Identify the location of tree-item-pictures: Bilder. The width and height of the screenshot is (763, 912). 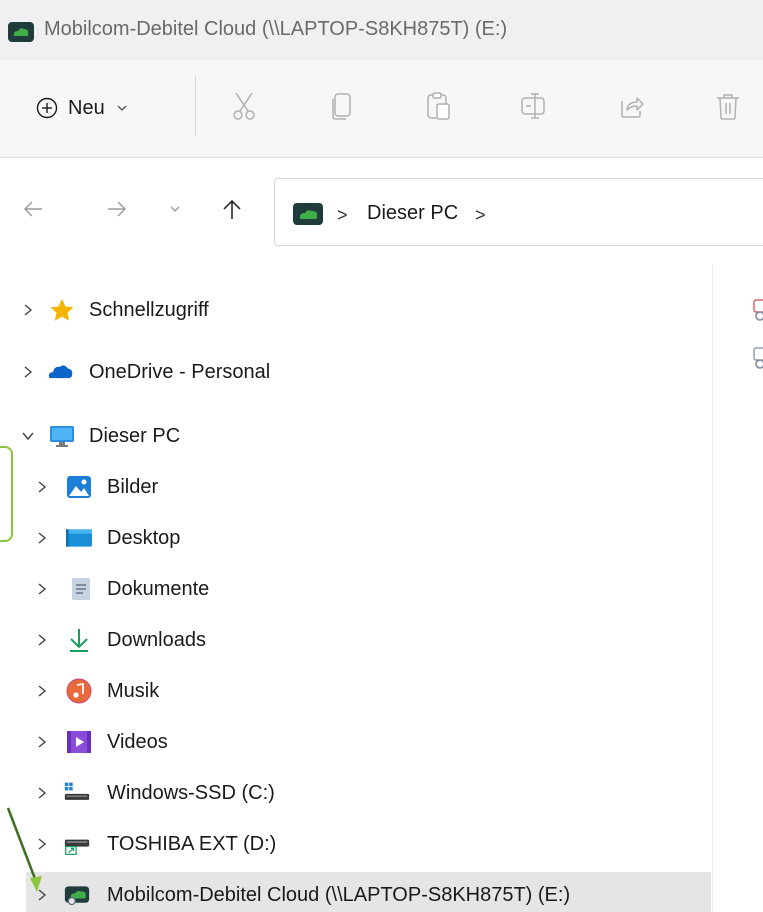
(350, 487).